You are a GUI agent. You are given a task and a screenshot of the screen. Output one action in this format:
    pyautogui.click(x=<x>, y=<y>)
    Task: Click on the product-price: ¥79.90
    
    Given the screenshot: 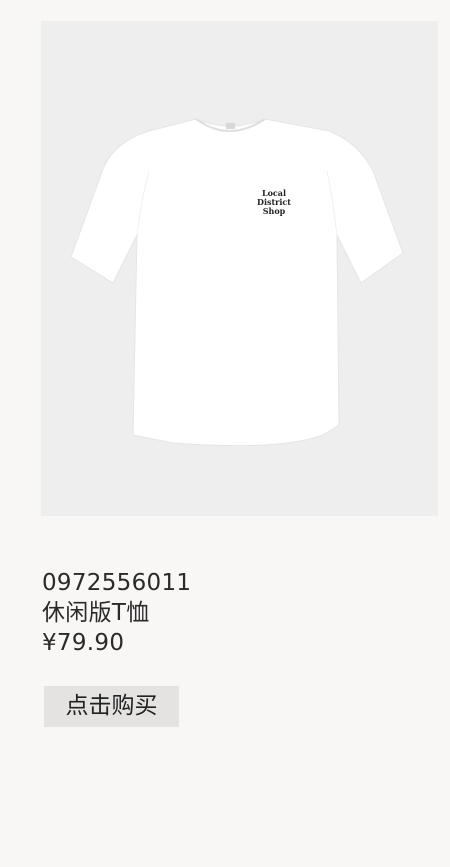 What is the action you would take?
    pyautogui.click(x=83, y=643)
    